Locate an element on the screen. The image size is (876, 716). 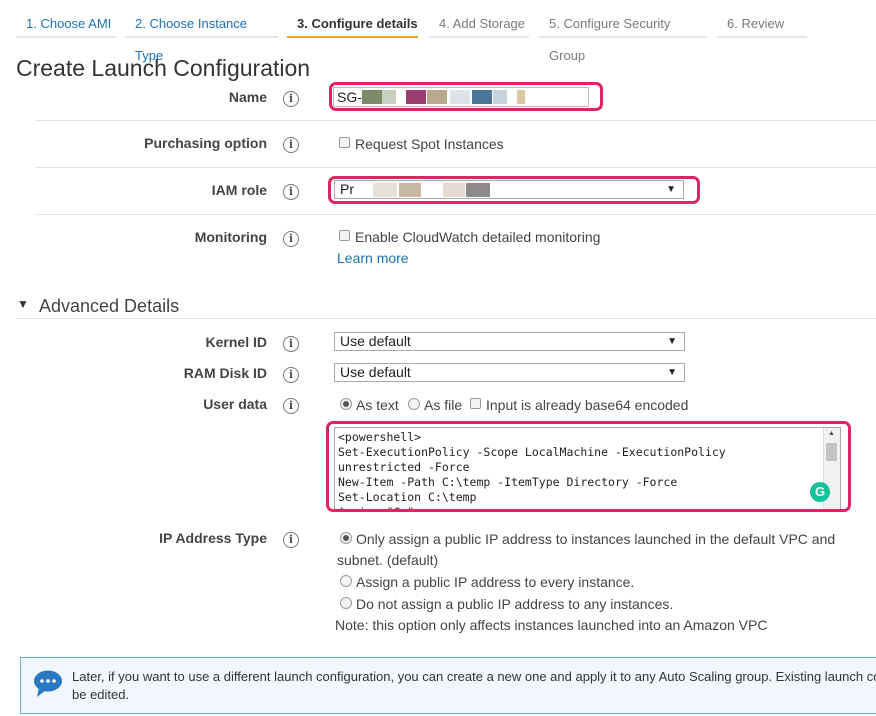
iam-role-label: IAM role is located at coordinates (239, 190).